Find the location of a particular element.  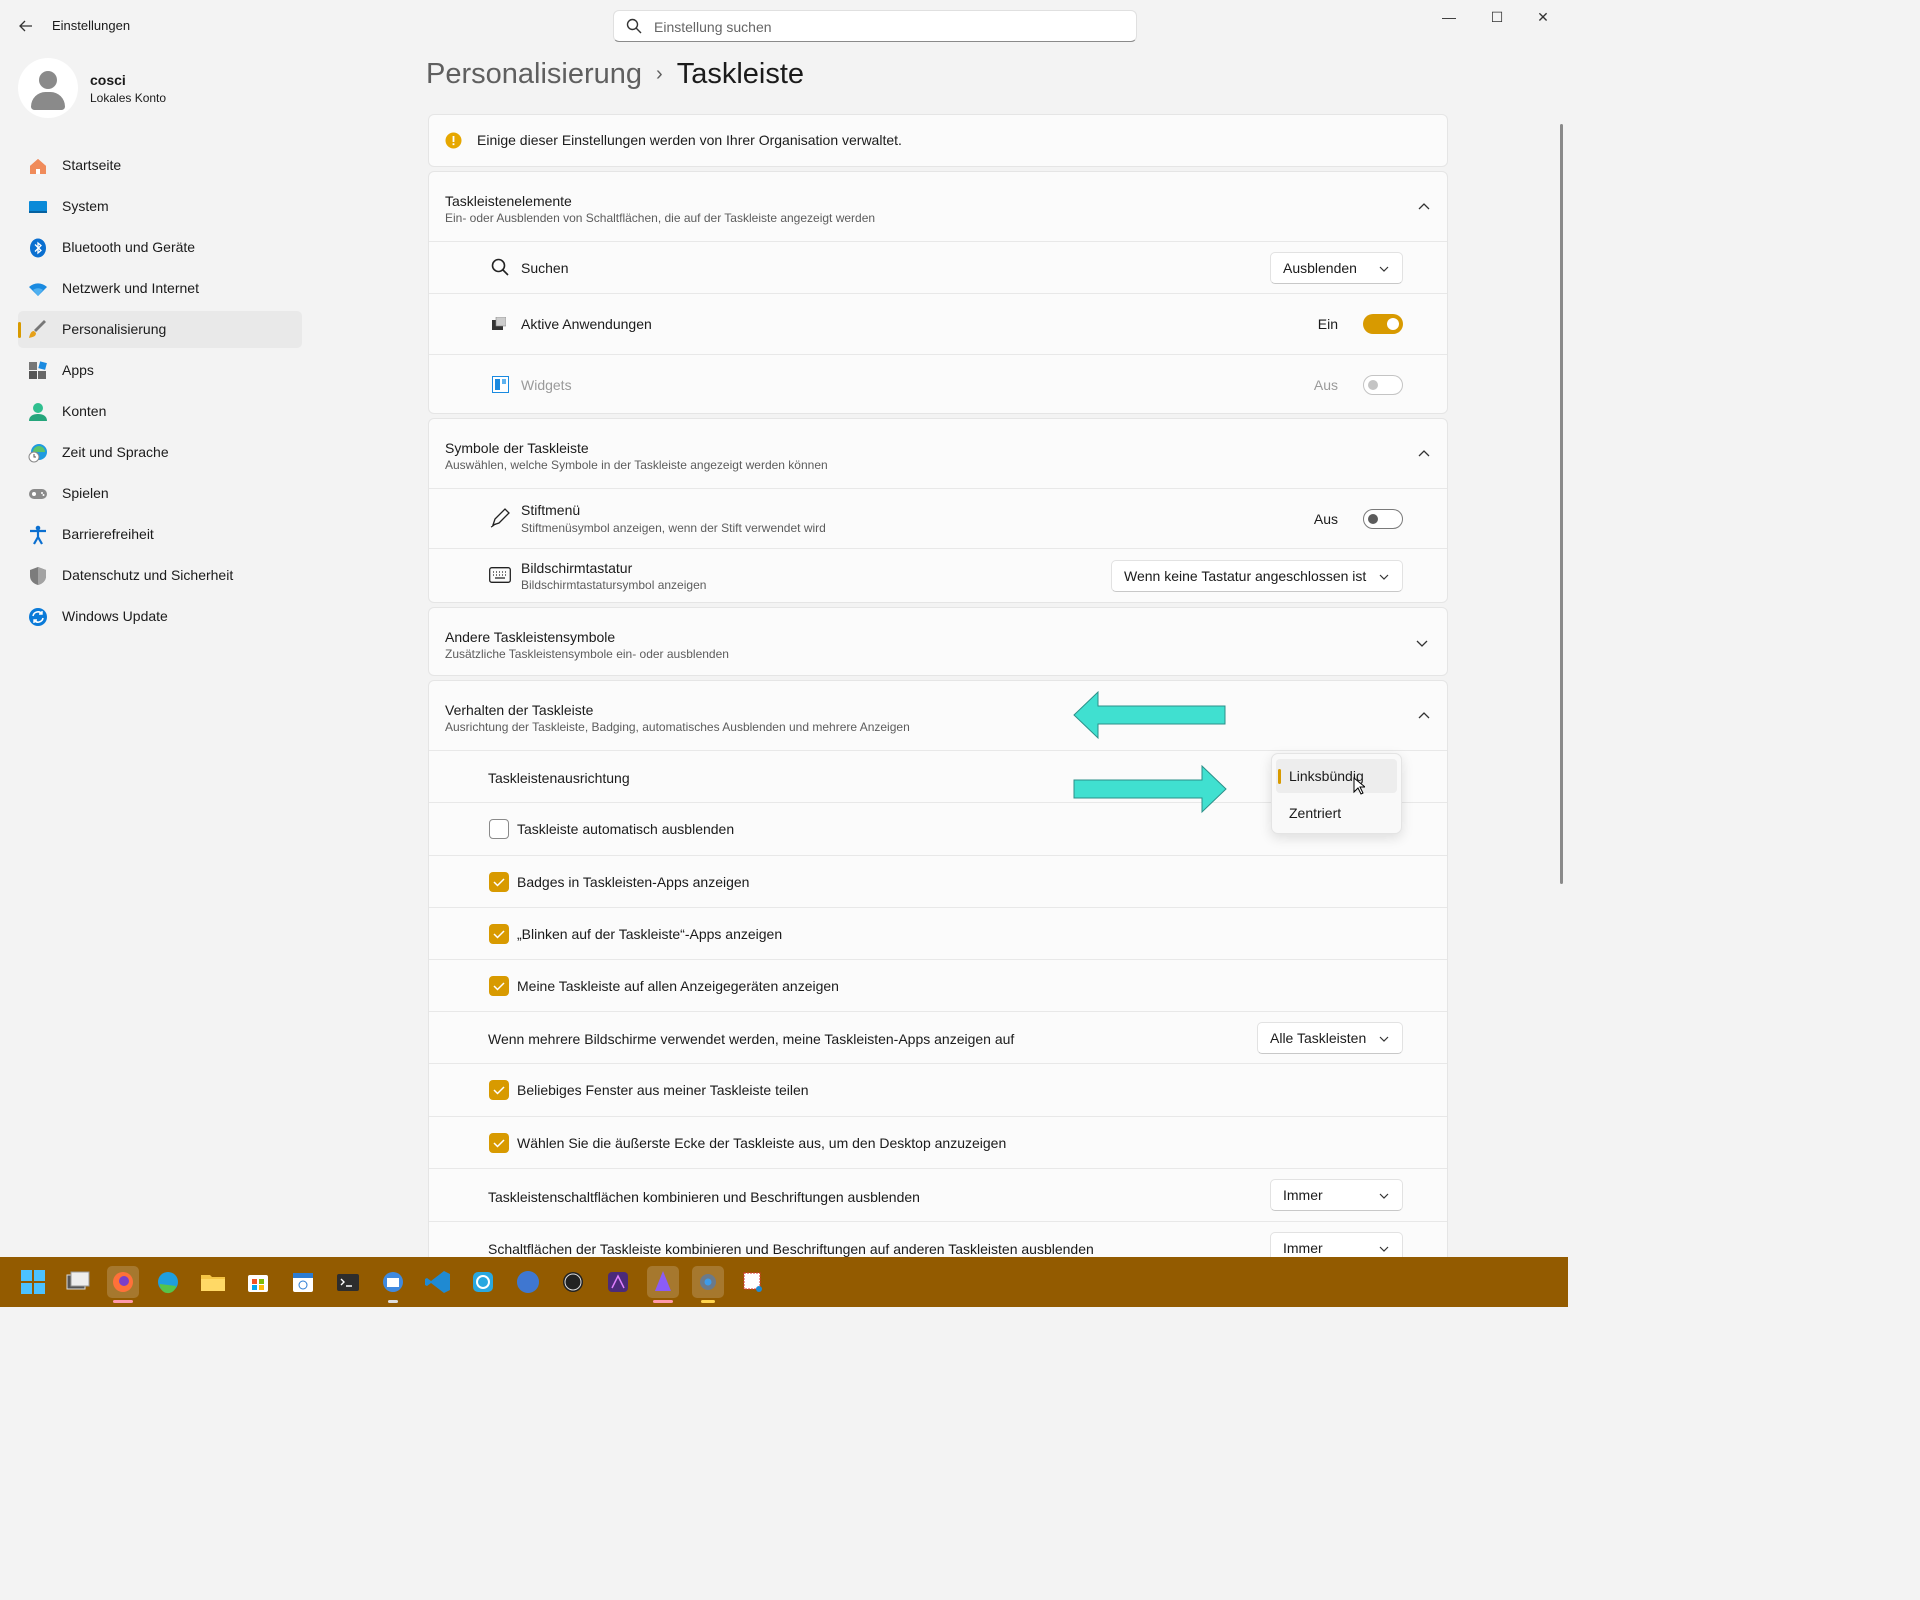

flashing-checkbox is located at coordinates (499, 934).